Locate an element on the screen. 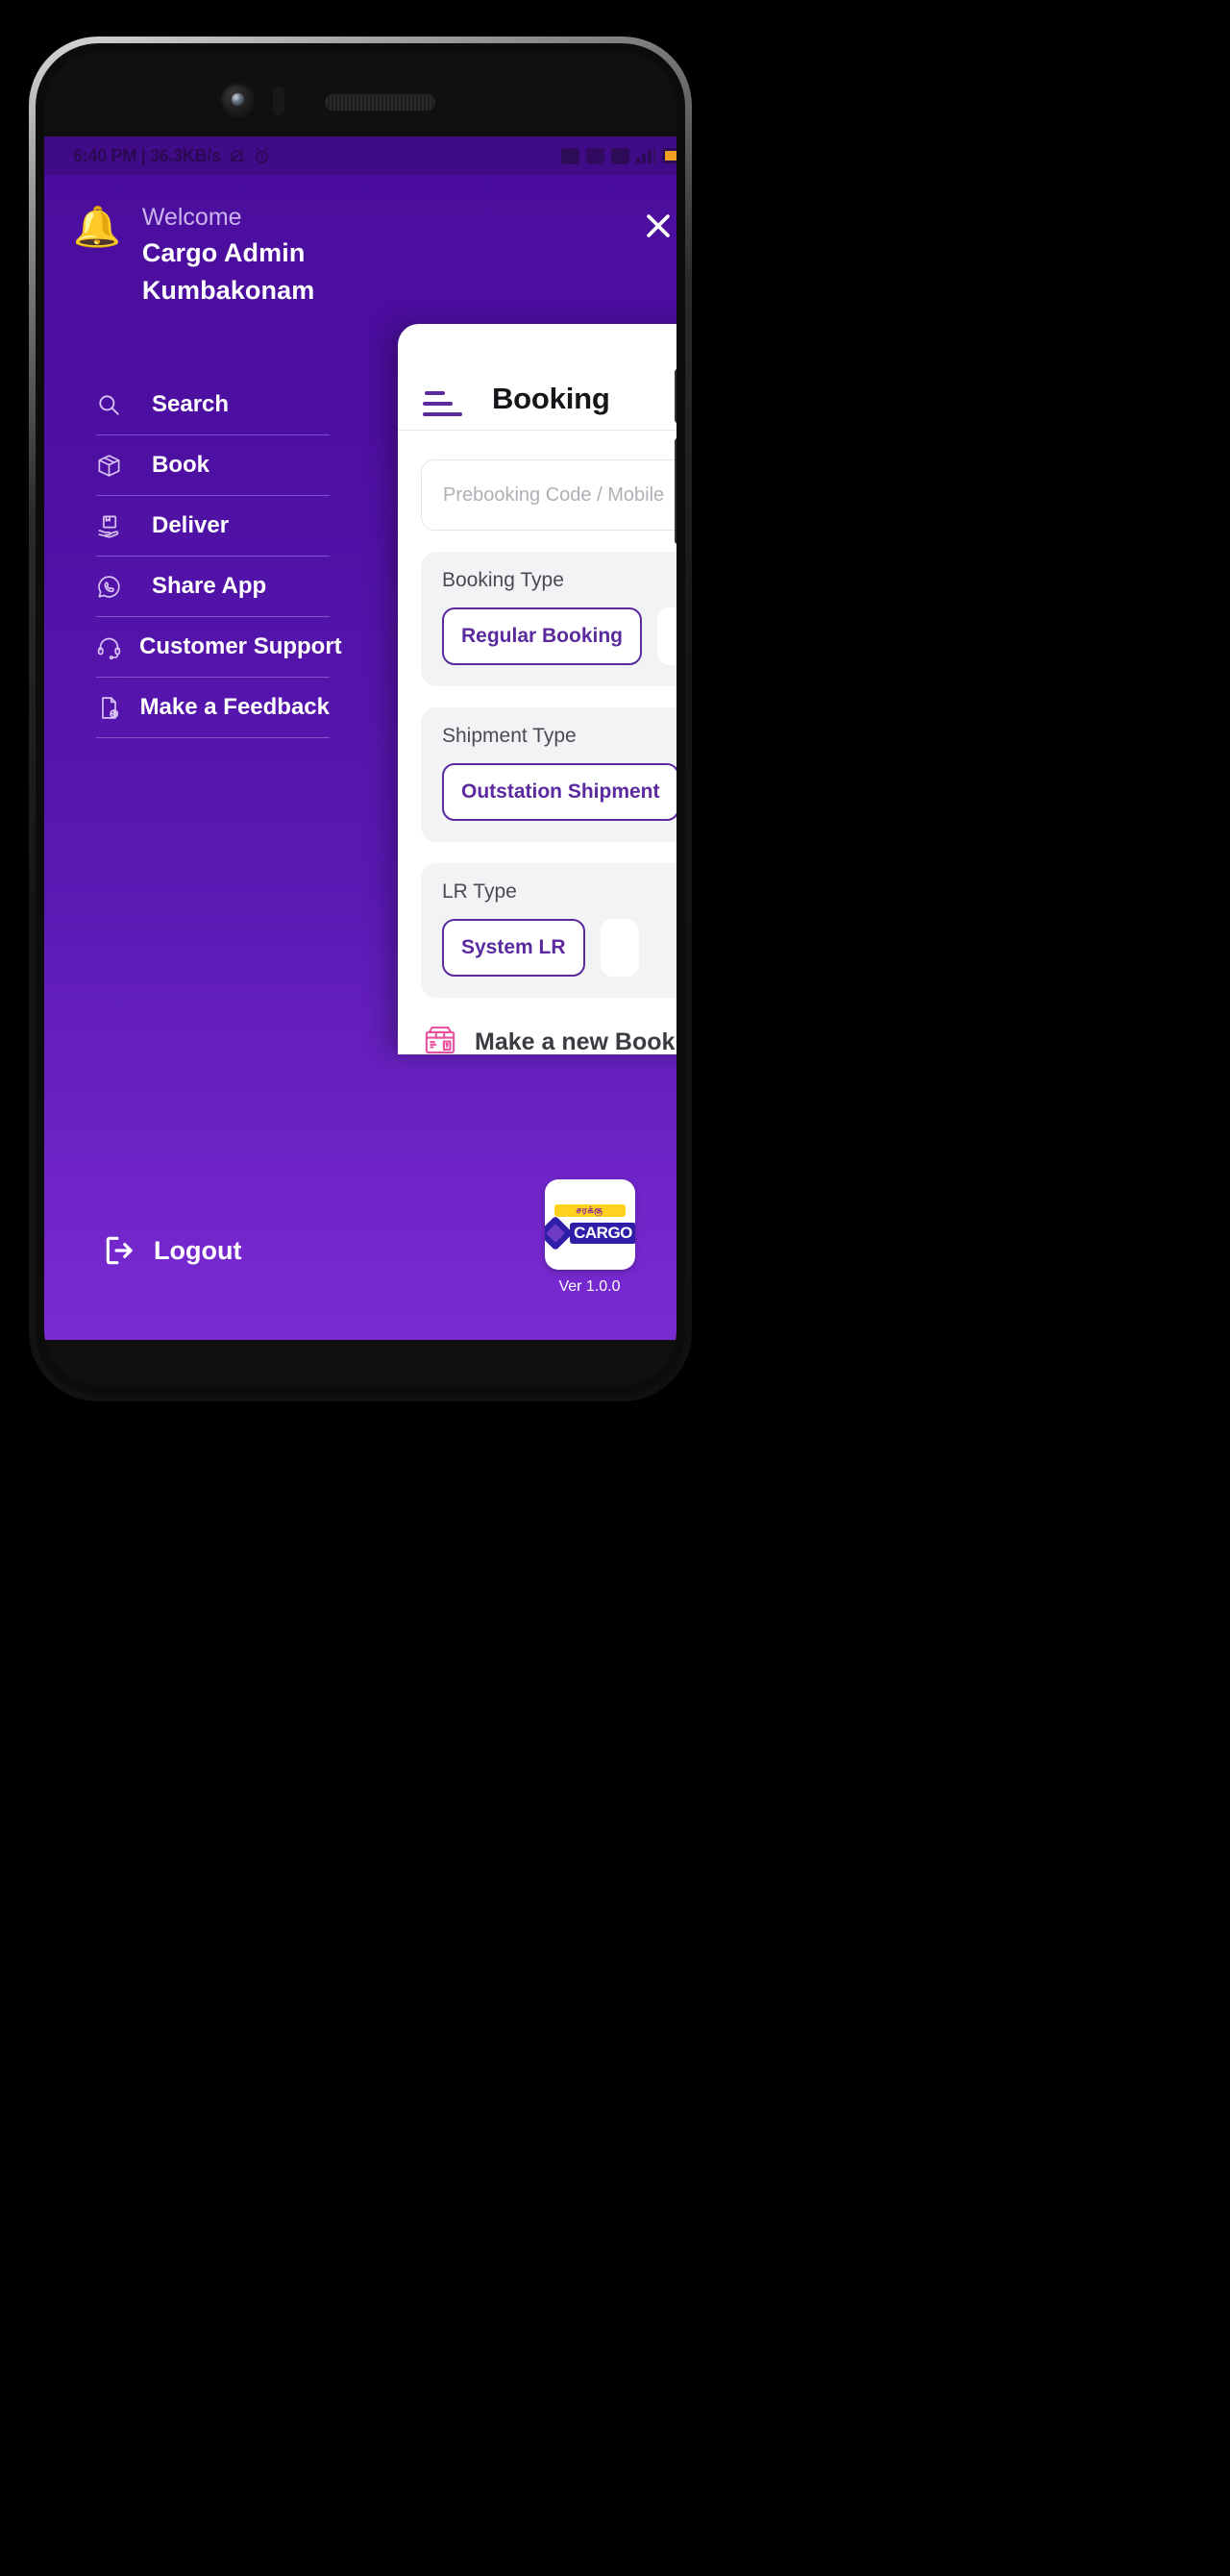 This screenshot has width=1230, height=2576. sidebar-item-book: Book is located at coordinates (213, 466).